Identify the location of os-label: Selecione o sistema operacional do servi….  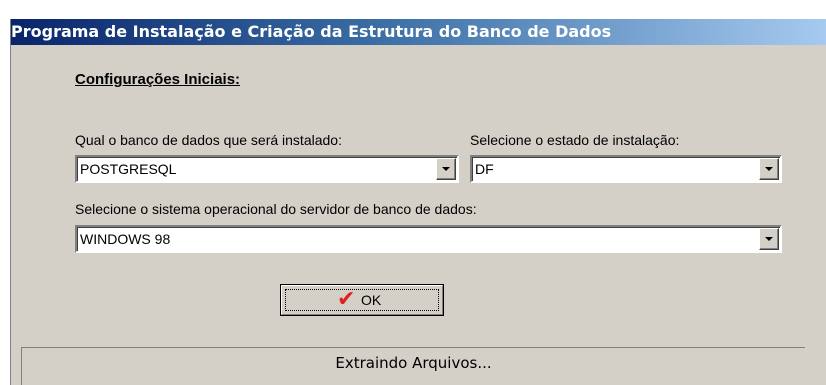
(276, 209).